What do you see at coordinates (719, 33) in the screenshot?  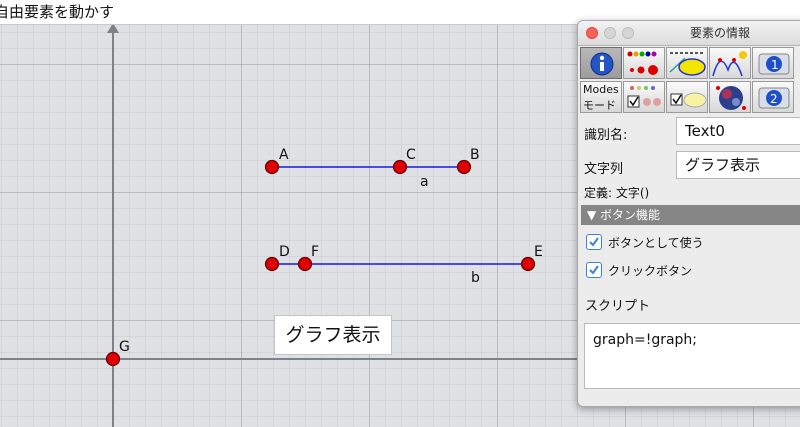 I see `panel-title: 要素の情報` at bounding box center [719, 33].